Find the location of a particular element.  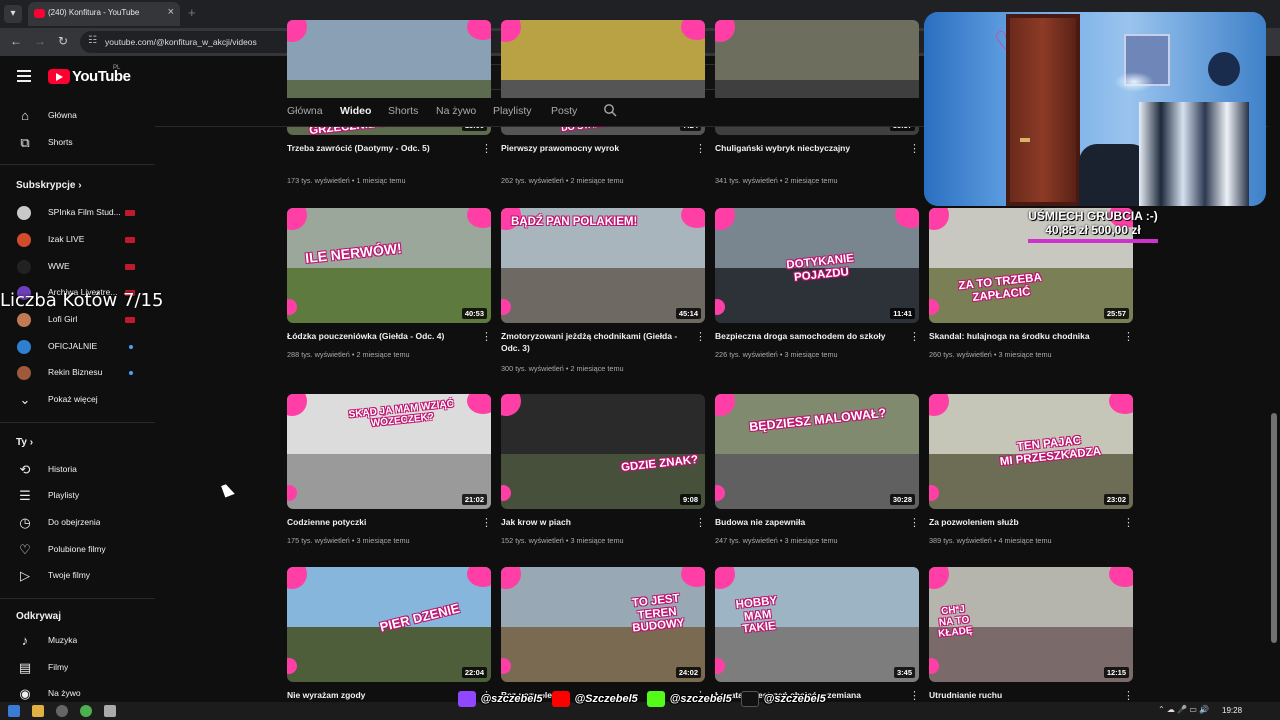

video-thumbnail: ILE NERWÓW! 40:53 is located at coordinates (389, 265).